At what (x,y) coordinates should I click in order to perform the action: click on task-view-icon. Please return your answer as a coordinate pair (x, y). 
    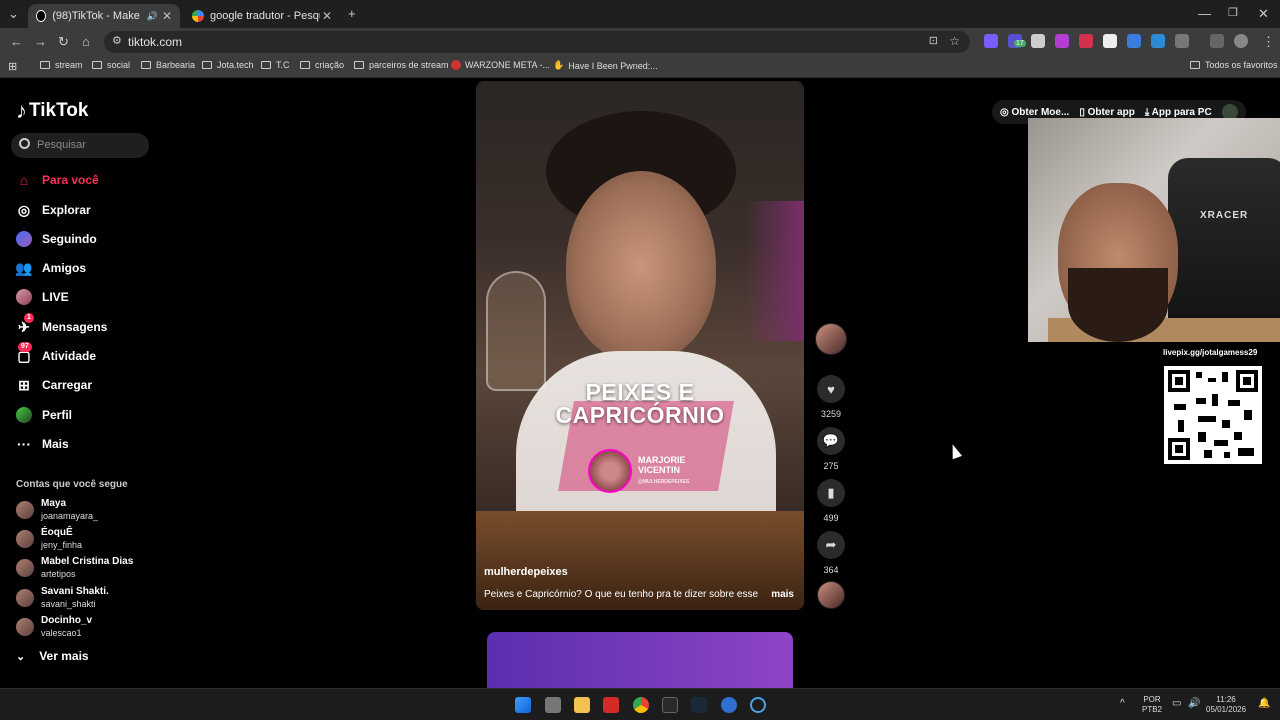
    Looking at the image, I should click on (553, 705).